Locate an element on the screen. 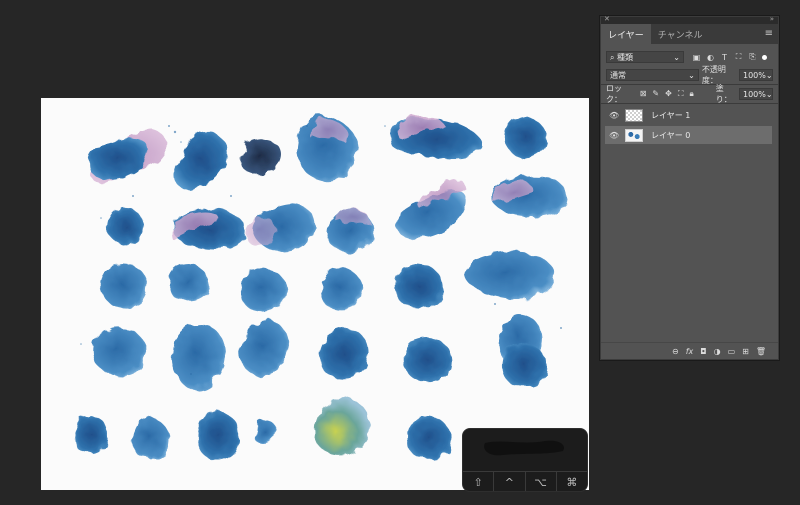 The width and height of the screenshot is (800, 505). mask-icon: ◘ is located at coordinates (703, 351).